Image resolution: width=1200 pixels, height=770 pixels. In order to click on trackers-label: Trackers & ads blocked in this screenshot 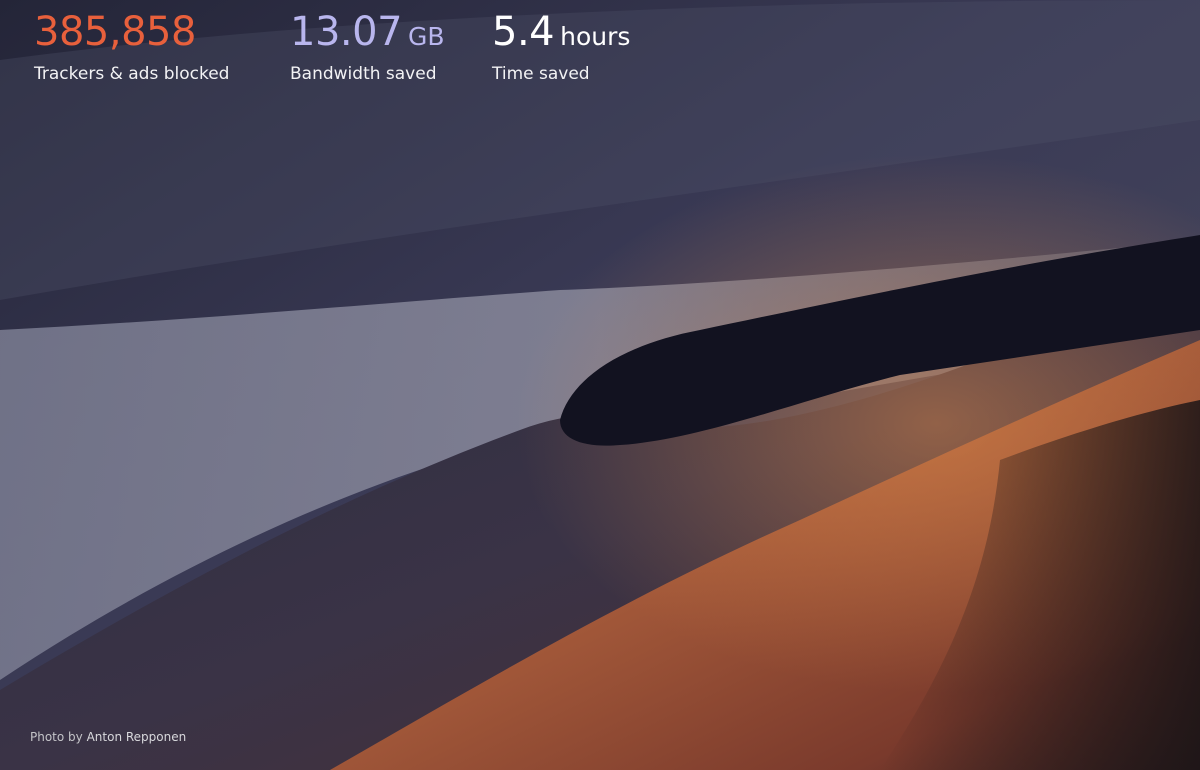, I will do `click(132, 74)`.